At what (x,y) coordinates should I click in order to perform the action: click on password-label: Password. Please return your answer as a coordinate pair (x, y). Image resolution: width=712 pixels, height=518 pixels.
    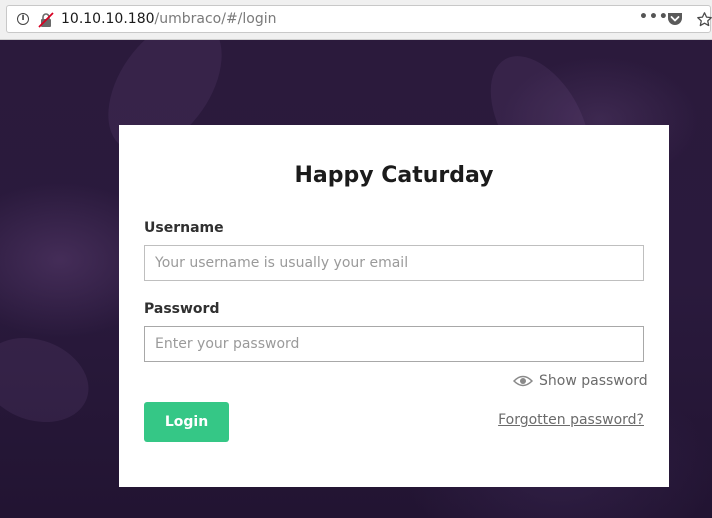
    Looking at the image, I should click on (182, 309).